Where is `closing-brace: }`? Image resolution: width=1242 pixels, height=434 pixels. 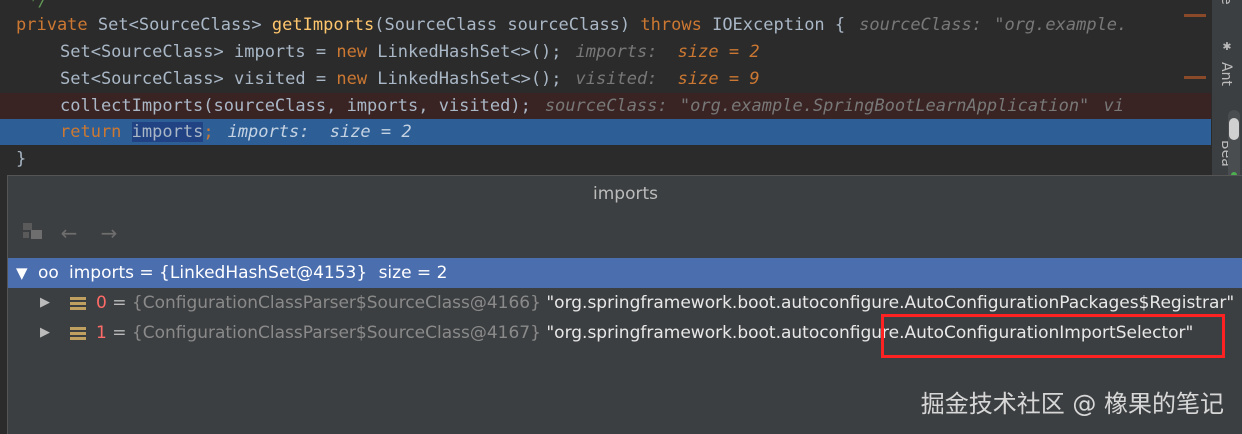
closing-brace: } is located at coordinates (21, 159).